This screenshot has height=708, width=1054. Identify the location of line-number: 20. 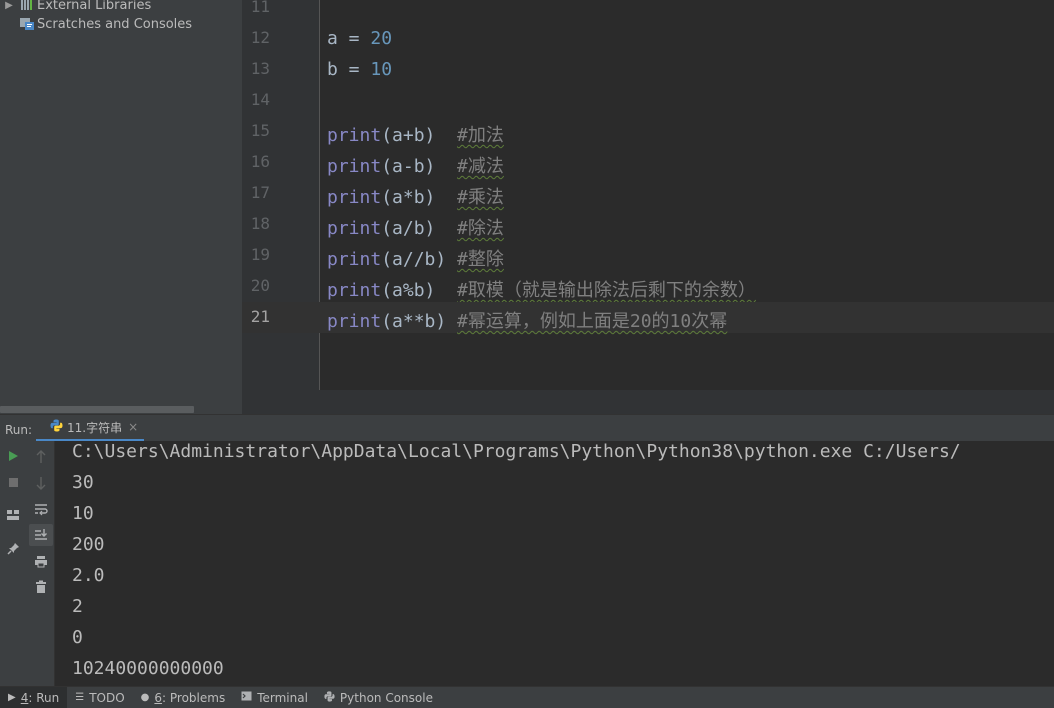
(260, 285).